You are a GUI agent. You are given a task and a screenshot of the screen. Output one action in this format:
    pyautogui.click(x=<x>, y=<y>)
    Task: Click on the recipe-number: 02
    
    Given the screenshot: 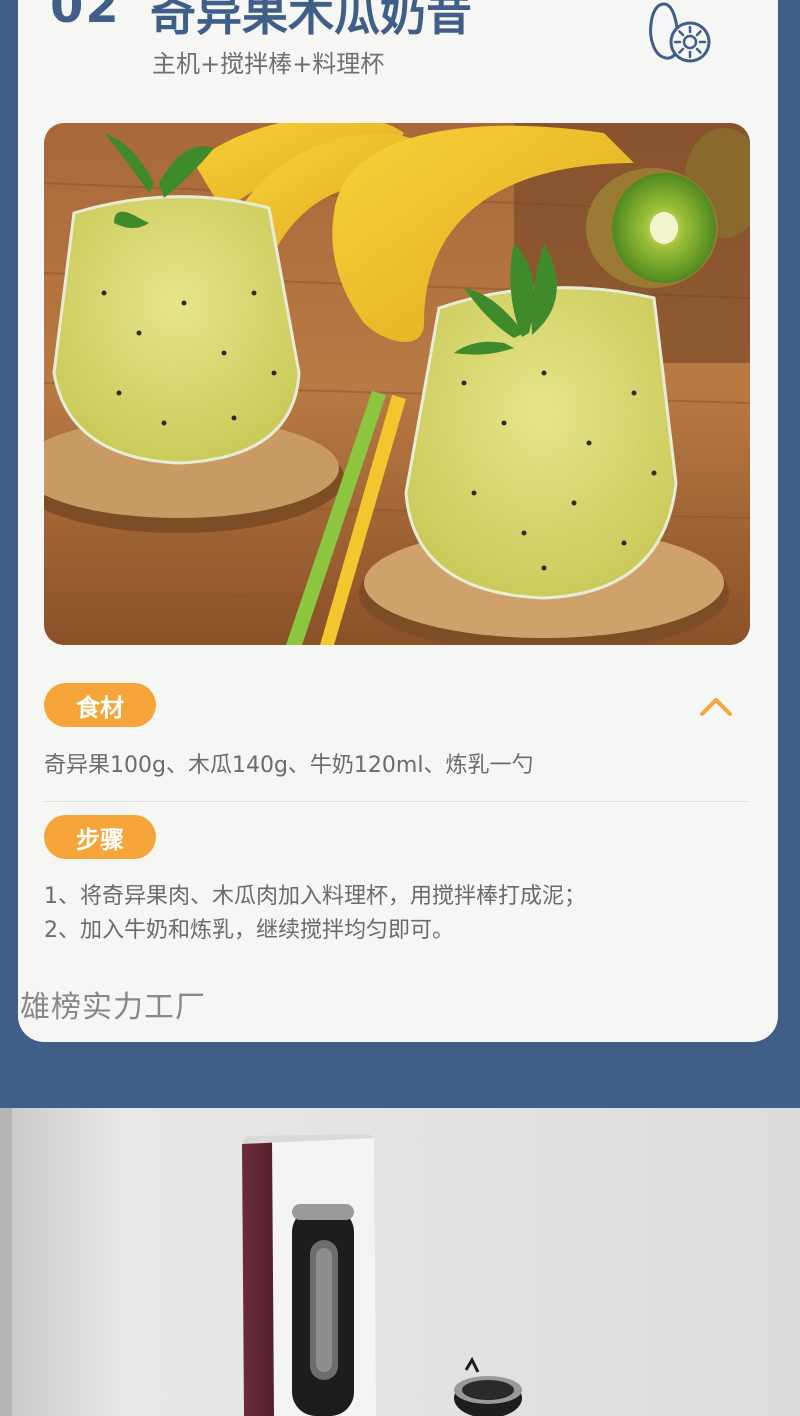 What is the action you would take?
    pyautogui.click(x=85, y=17)
    